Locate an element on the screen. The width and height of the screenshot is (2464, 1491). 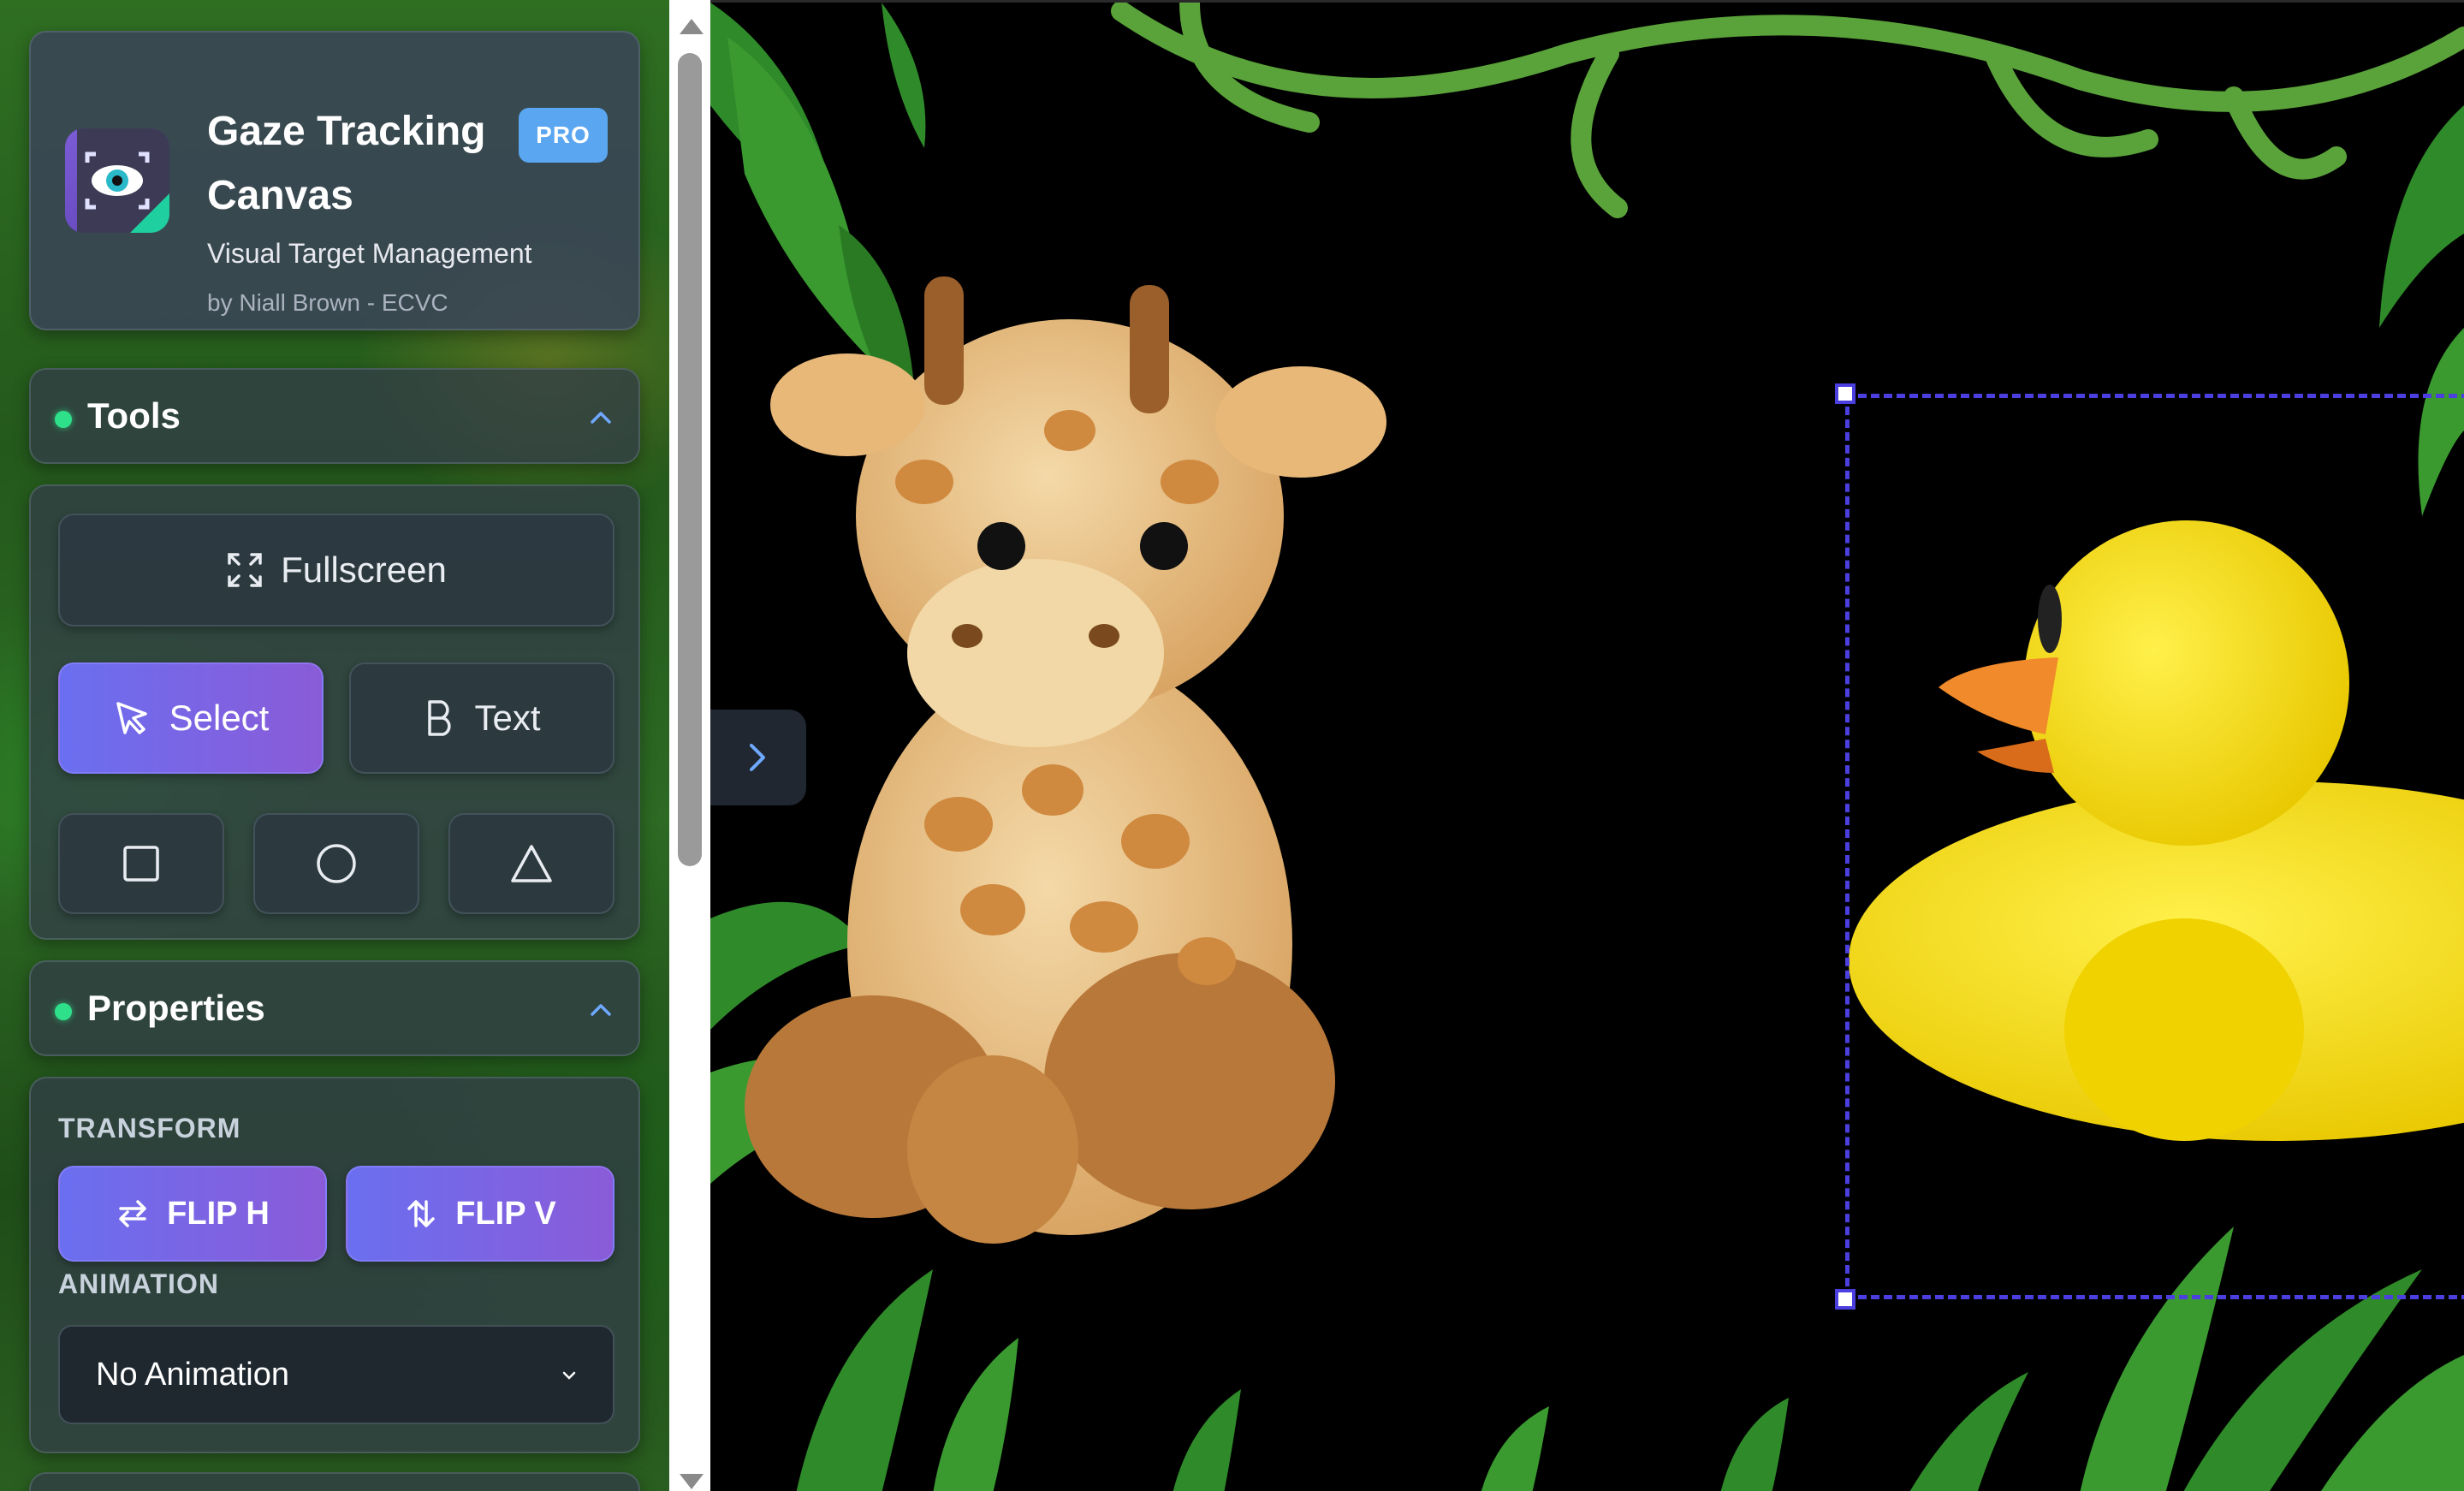
scroll-down-arrow-icon is located at coordinates (692, 1481).